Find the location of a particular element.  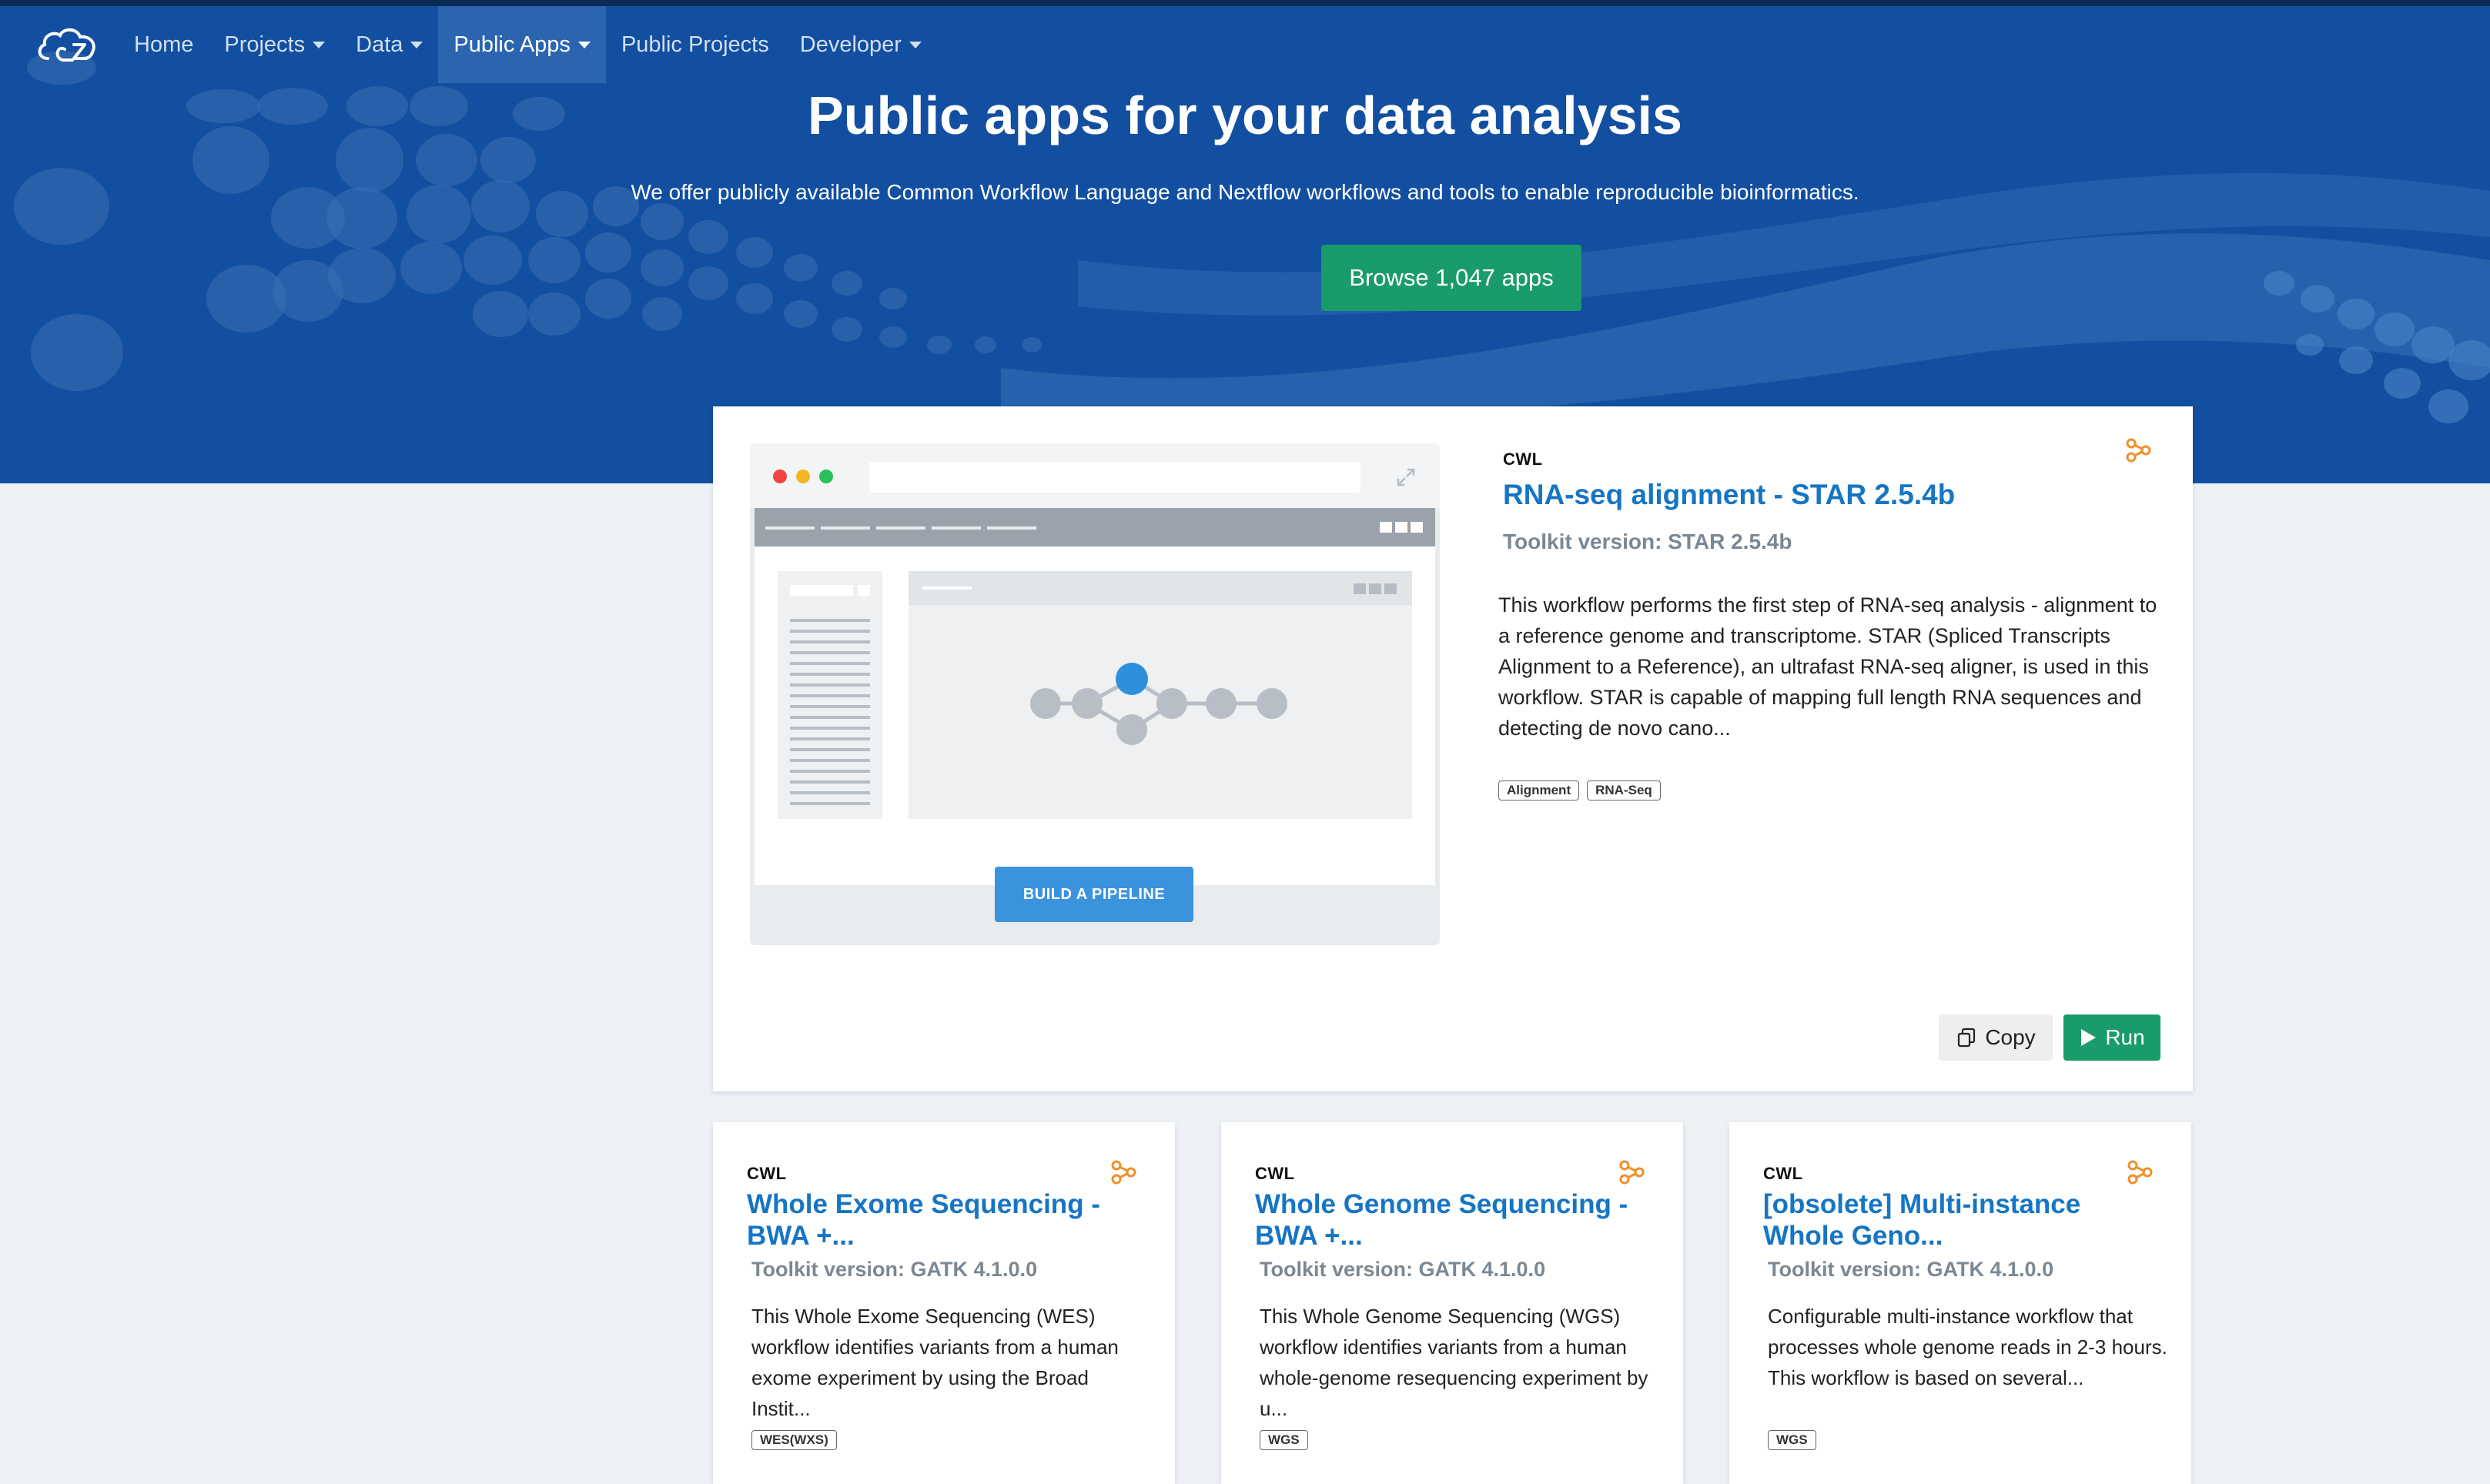

run-button: Run is located at coordinates (2111, 1037).